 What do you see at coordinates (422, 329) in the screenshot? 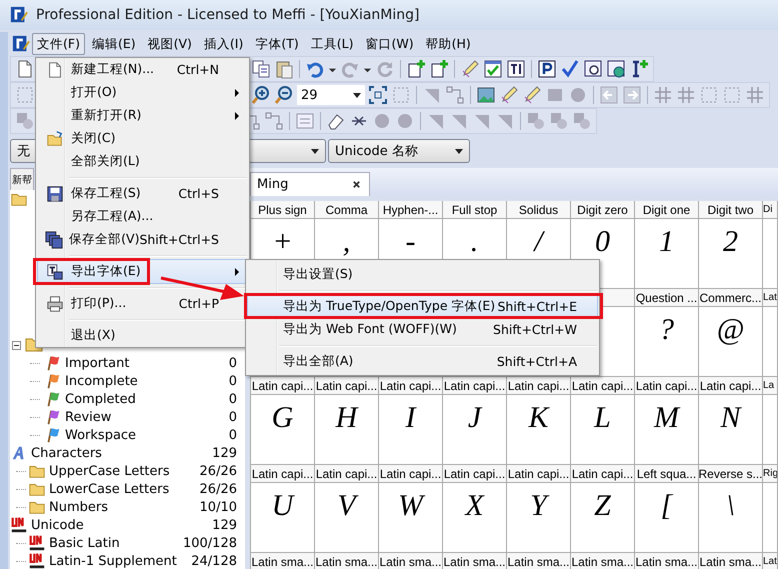
I see `menu-item: 导出为 Web Font (WOFF)(W) Shift+Ctrl+W` at bounding box center [422, 329].